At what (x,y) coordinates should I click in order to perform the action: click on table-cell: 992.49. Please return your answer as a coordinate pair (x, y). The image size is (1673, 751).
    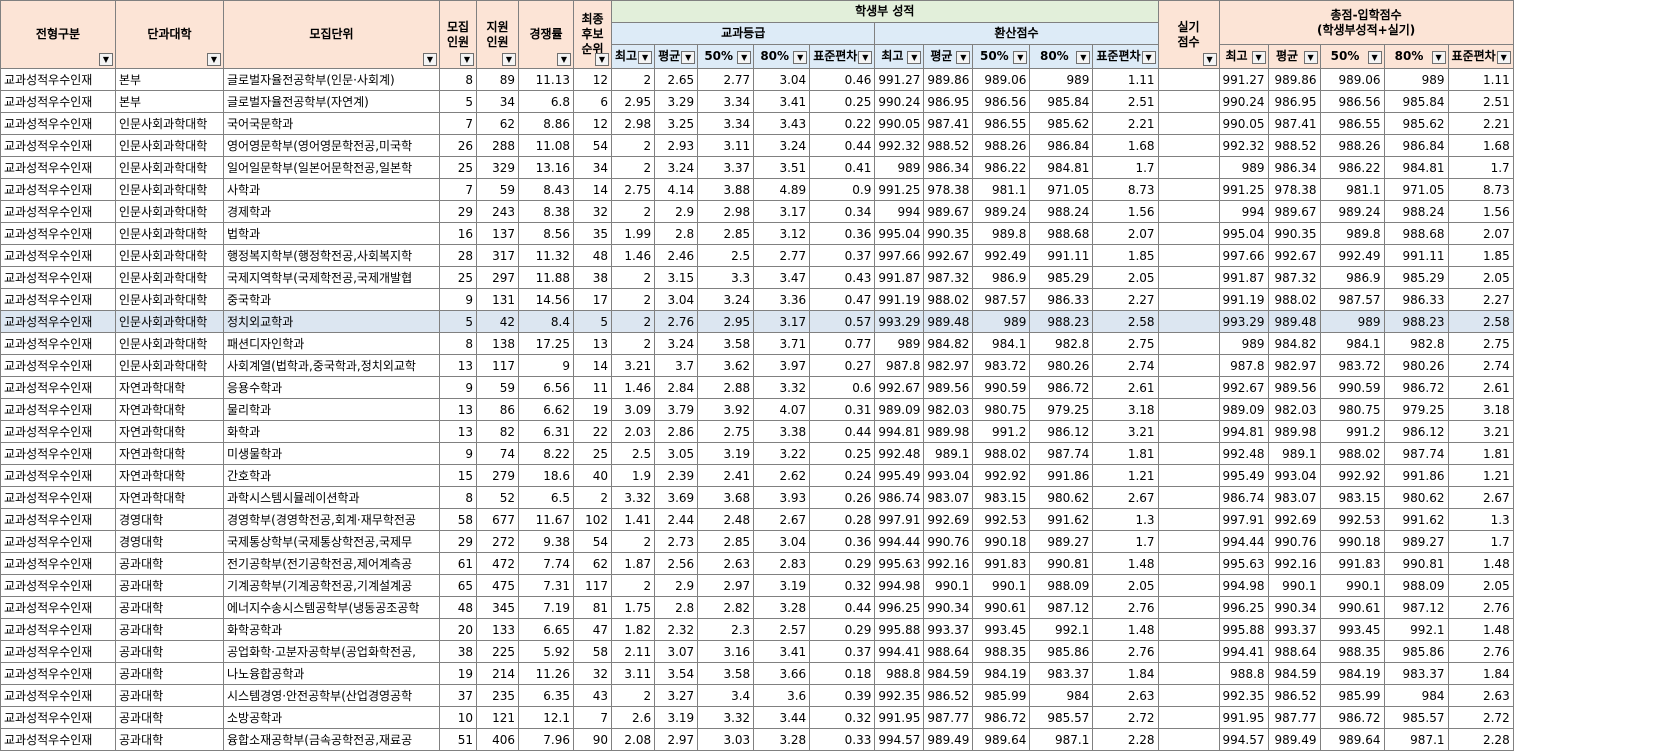
    Looking at the image, I should click on (1352, 255).